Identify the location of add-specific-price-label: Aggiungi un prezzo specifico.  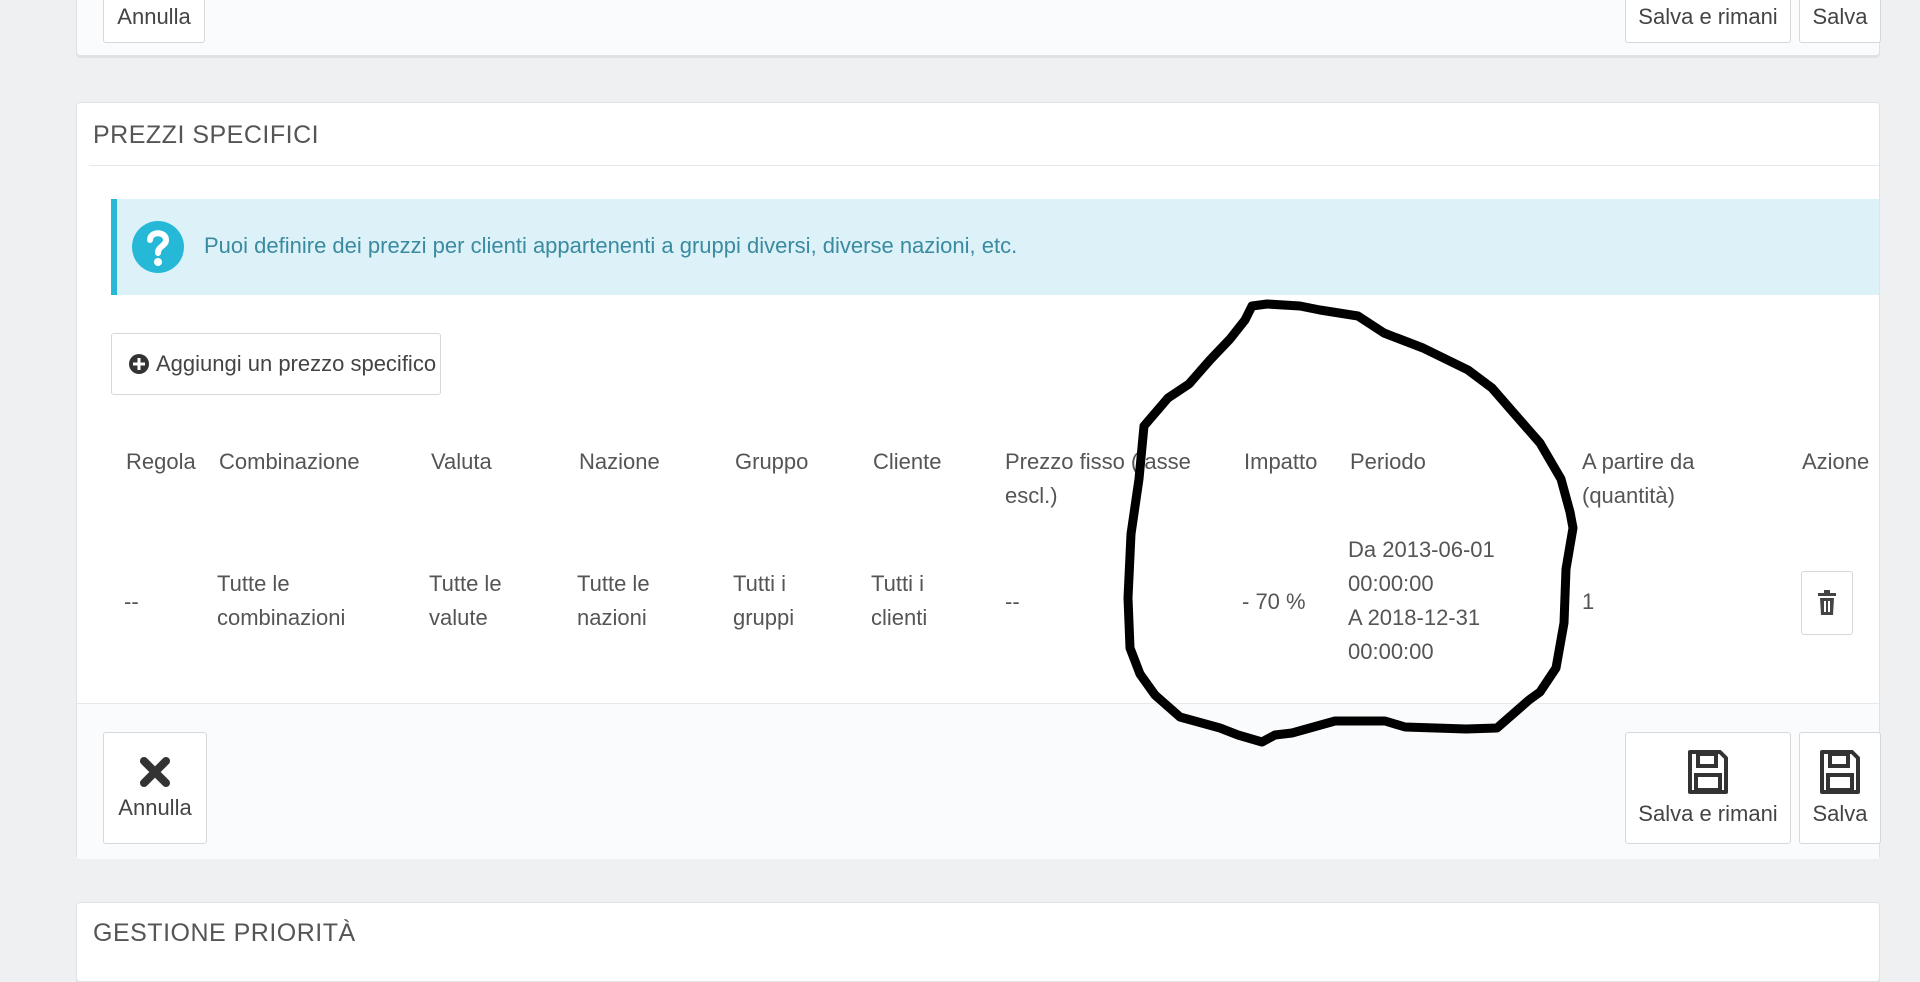
(296, 363).